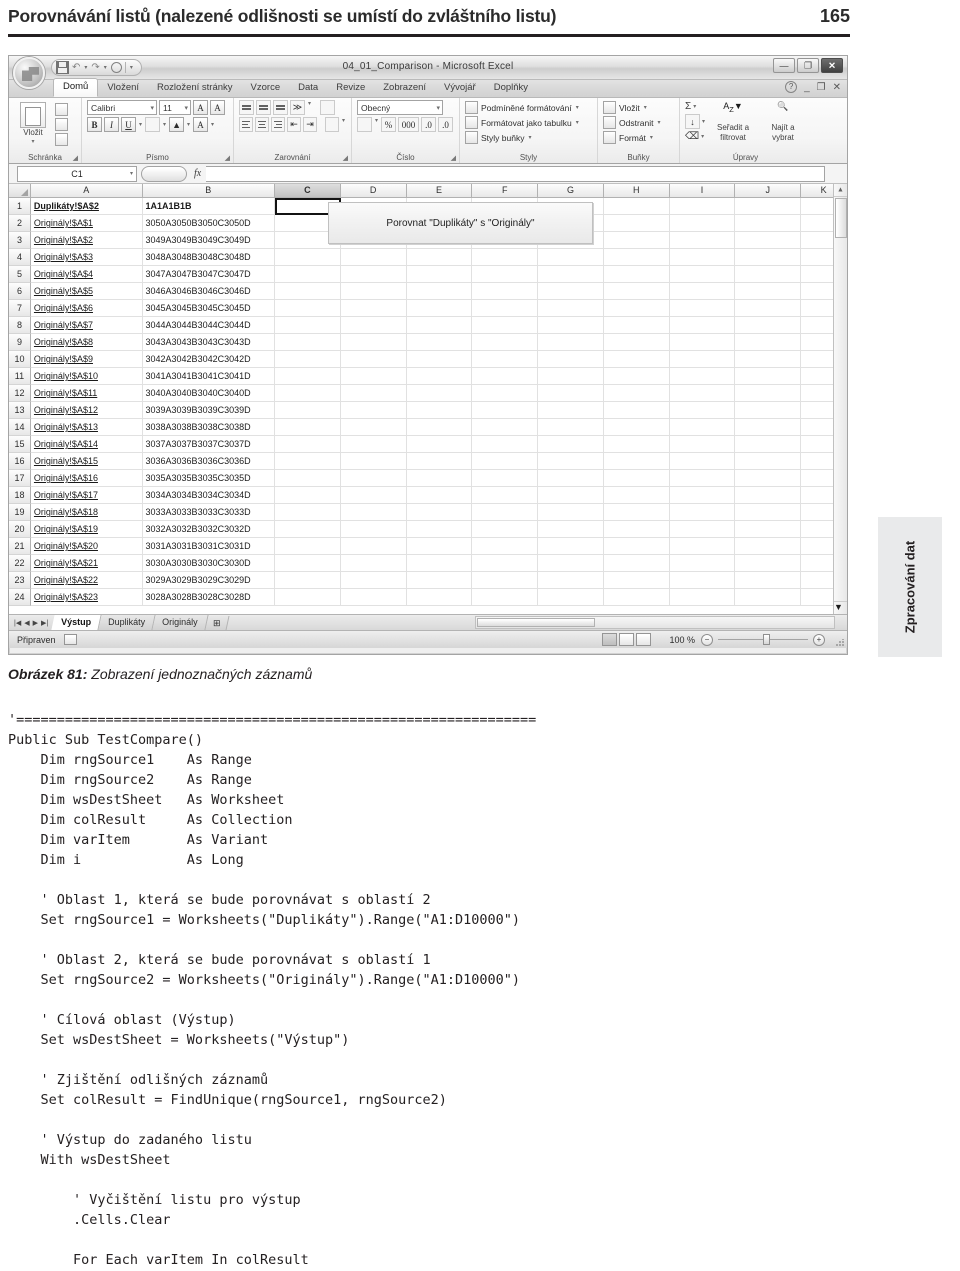 The image size is (960, 1271). Describe the element at coordinates (86, 410) in the screenshot. I see `cell-col-a: Originály!$A$12` at that location.